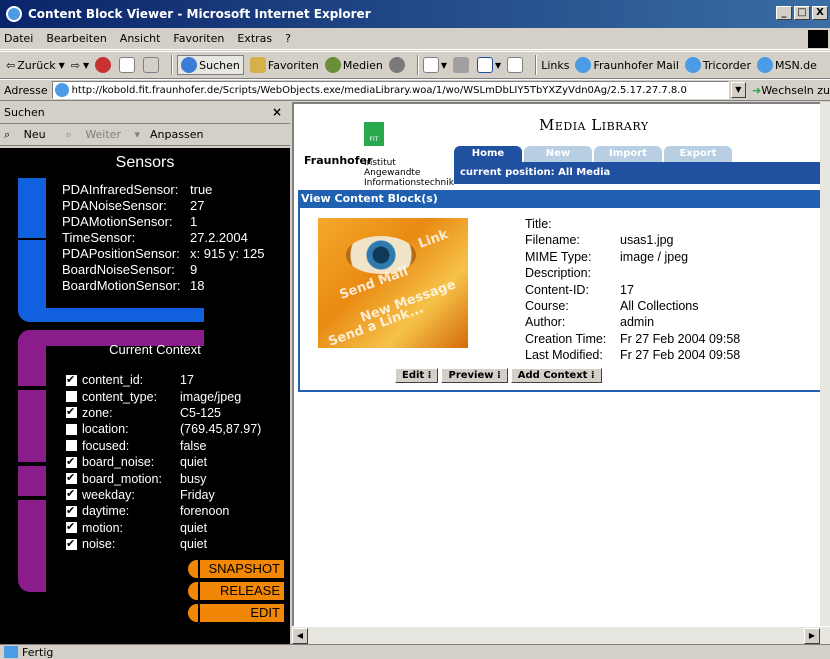  Describe the element at coordinates (163, 380) in the screenshot. I see `context-row: content_id:17` at that location.